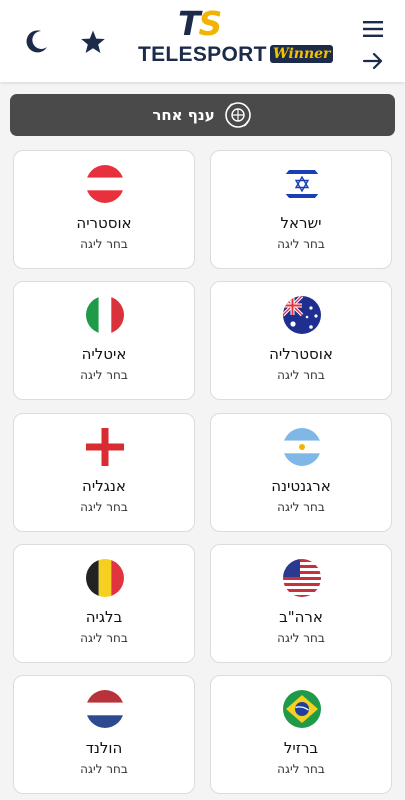 This screenshot has width=405, height=800. I want to click on australia-flag-icon, so click(302, 315).